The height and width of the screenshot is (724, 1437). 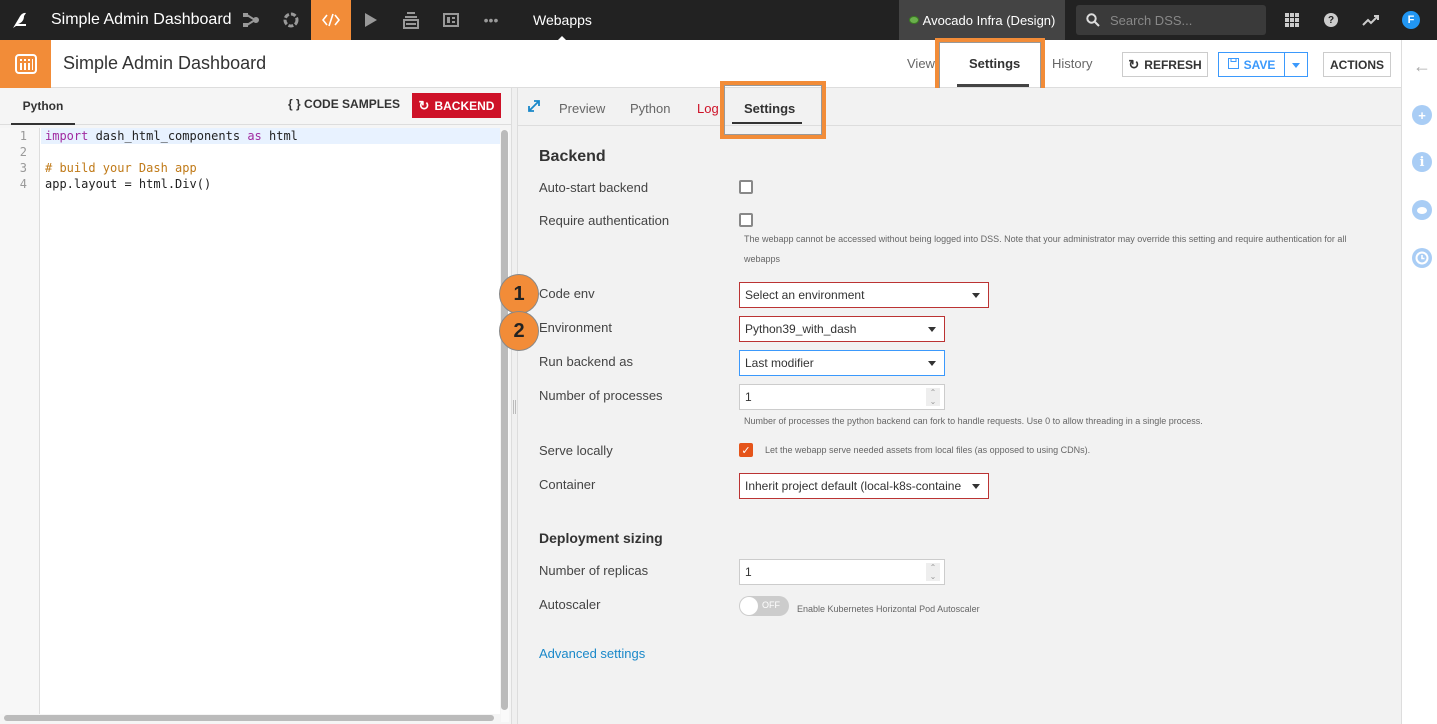 I want to click on require-auth-label: Require authentication, so click(x=604, y=220).